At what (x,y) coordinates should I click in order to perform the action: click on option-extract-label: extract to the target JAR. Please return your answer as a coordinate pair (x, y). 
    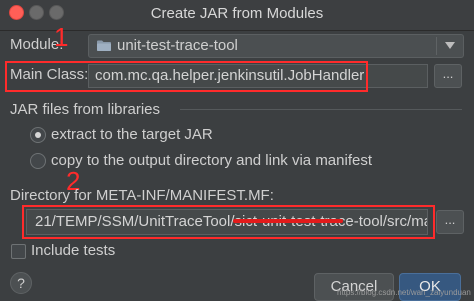
    Looking at the image, I should click on (132, 134).